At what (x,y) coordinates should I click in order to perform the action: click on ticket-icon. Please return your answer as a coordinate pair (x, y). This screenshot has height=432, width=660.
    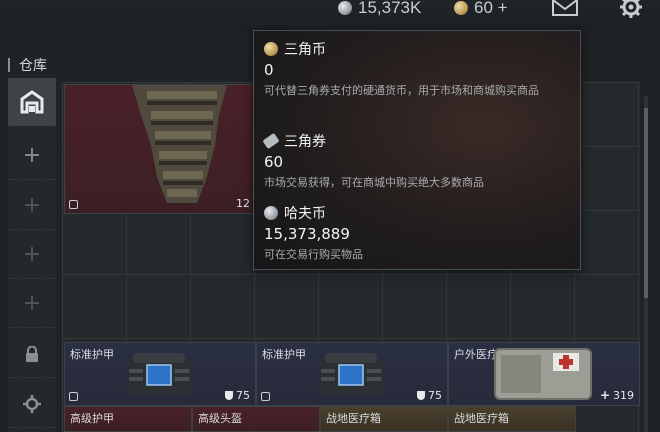
    Looking at the image, I should click on (271, 141).